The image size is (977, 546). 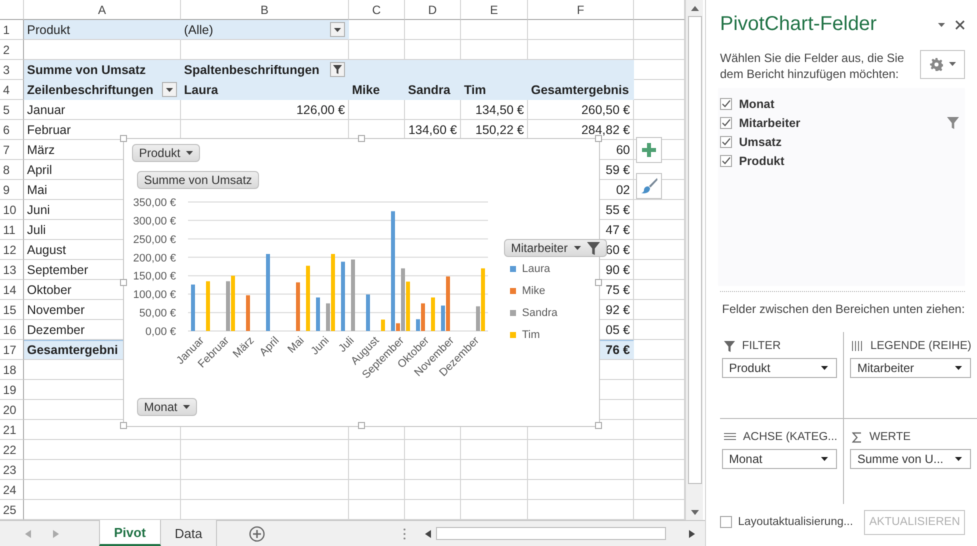 I want to click on field-label: Mitarbeiter, so click(x=769, y=123).